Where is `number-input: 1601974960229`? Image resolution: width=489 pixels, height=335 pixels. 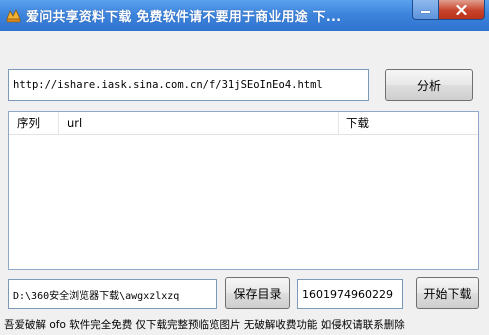 number-input: 1601974960229 is located at coordinates (350, 294).